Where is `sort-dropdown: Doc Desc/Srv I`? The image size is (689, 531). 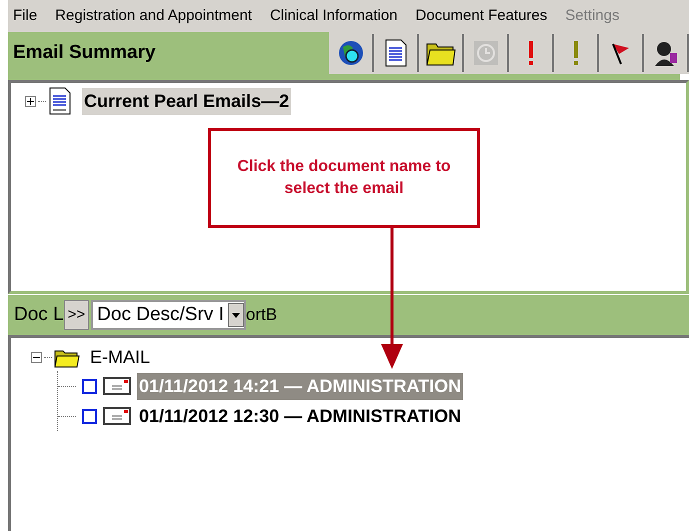
sort-dropdown: Doc Desc/Srv I is located at coordinates (168, 315).